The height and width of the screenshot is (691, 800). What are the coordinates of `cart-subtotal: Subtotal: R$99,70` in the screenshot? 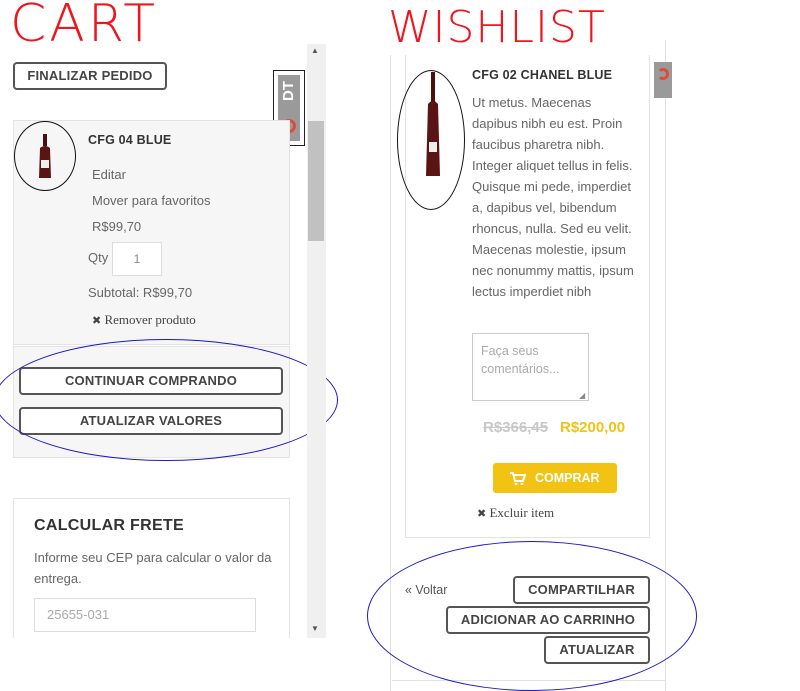 It's located at (140, 292).